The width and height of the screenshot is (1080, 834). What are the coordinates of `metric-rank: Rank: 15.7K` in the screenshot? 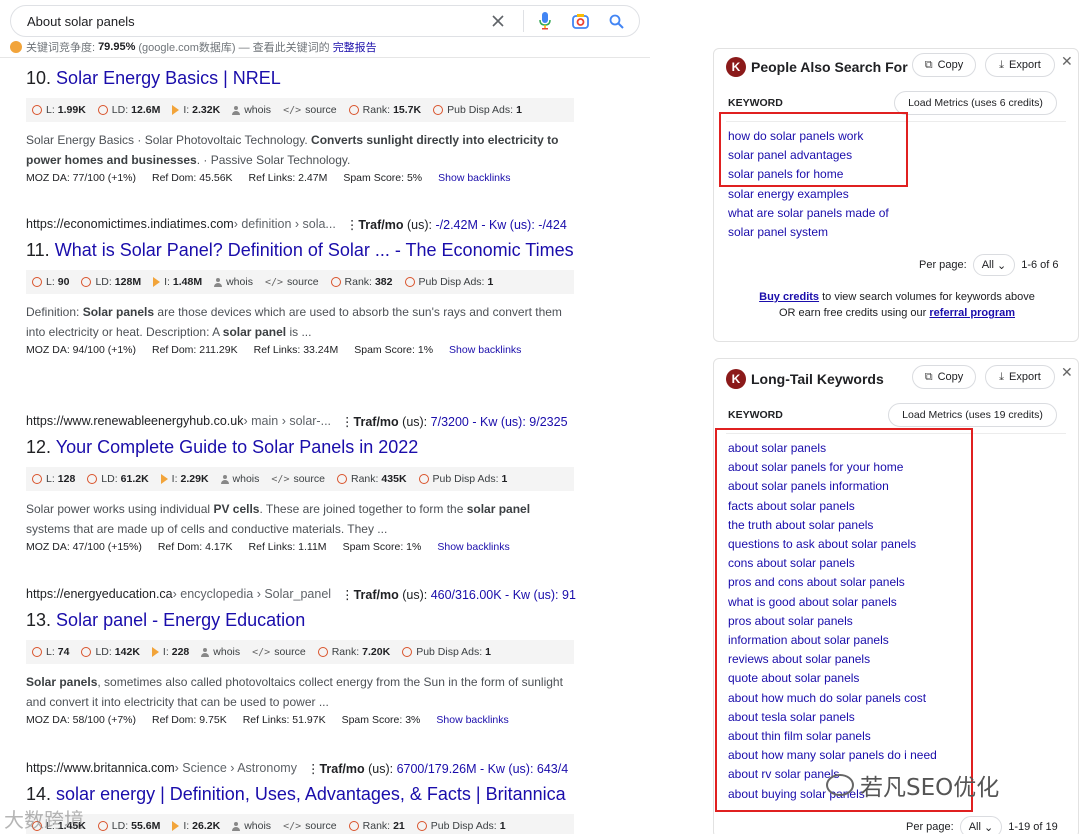 It's located at (384, 110).